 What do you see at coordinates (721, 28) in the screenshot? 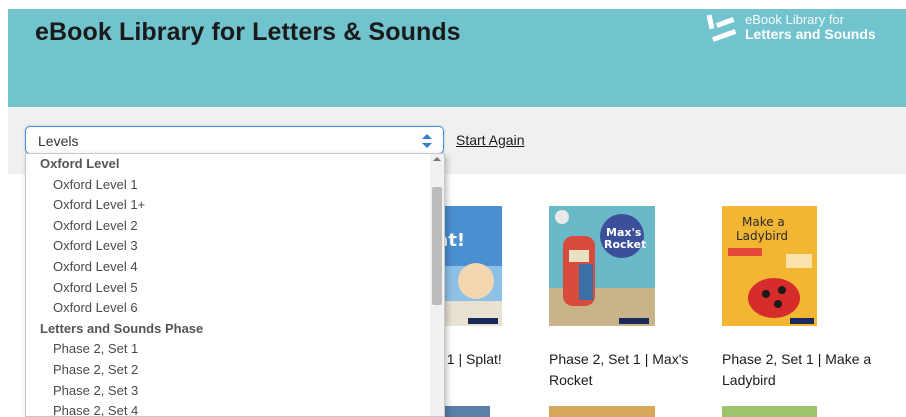
I see `logo-stripes-icon` at bounding box center [721, 28].